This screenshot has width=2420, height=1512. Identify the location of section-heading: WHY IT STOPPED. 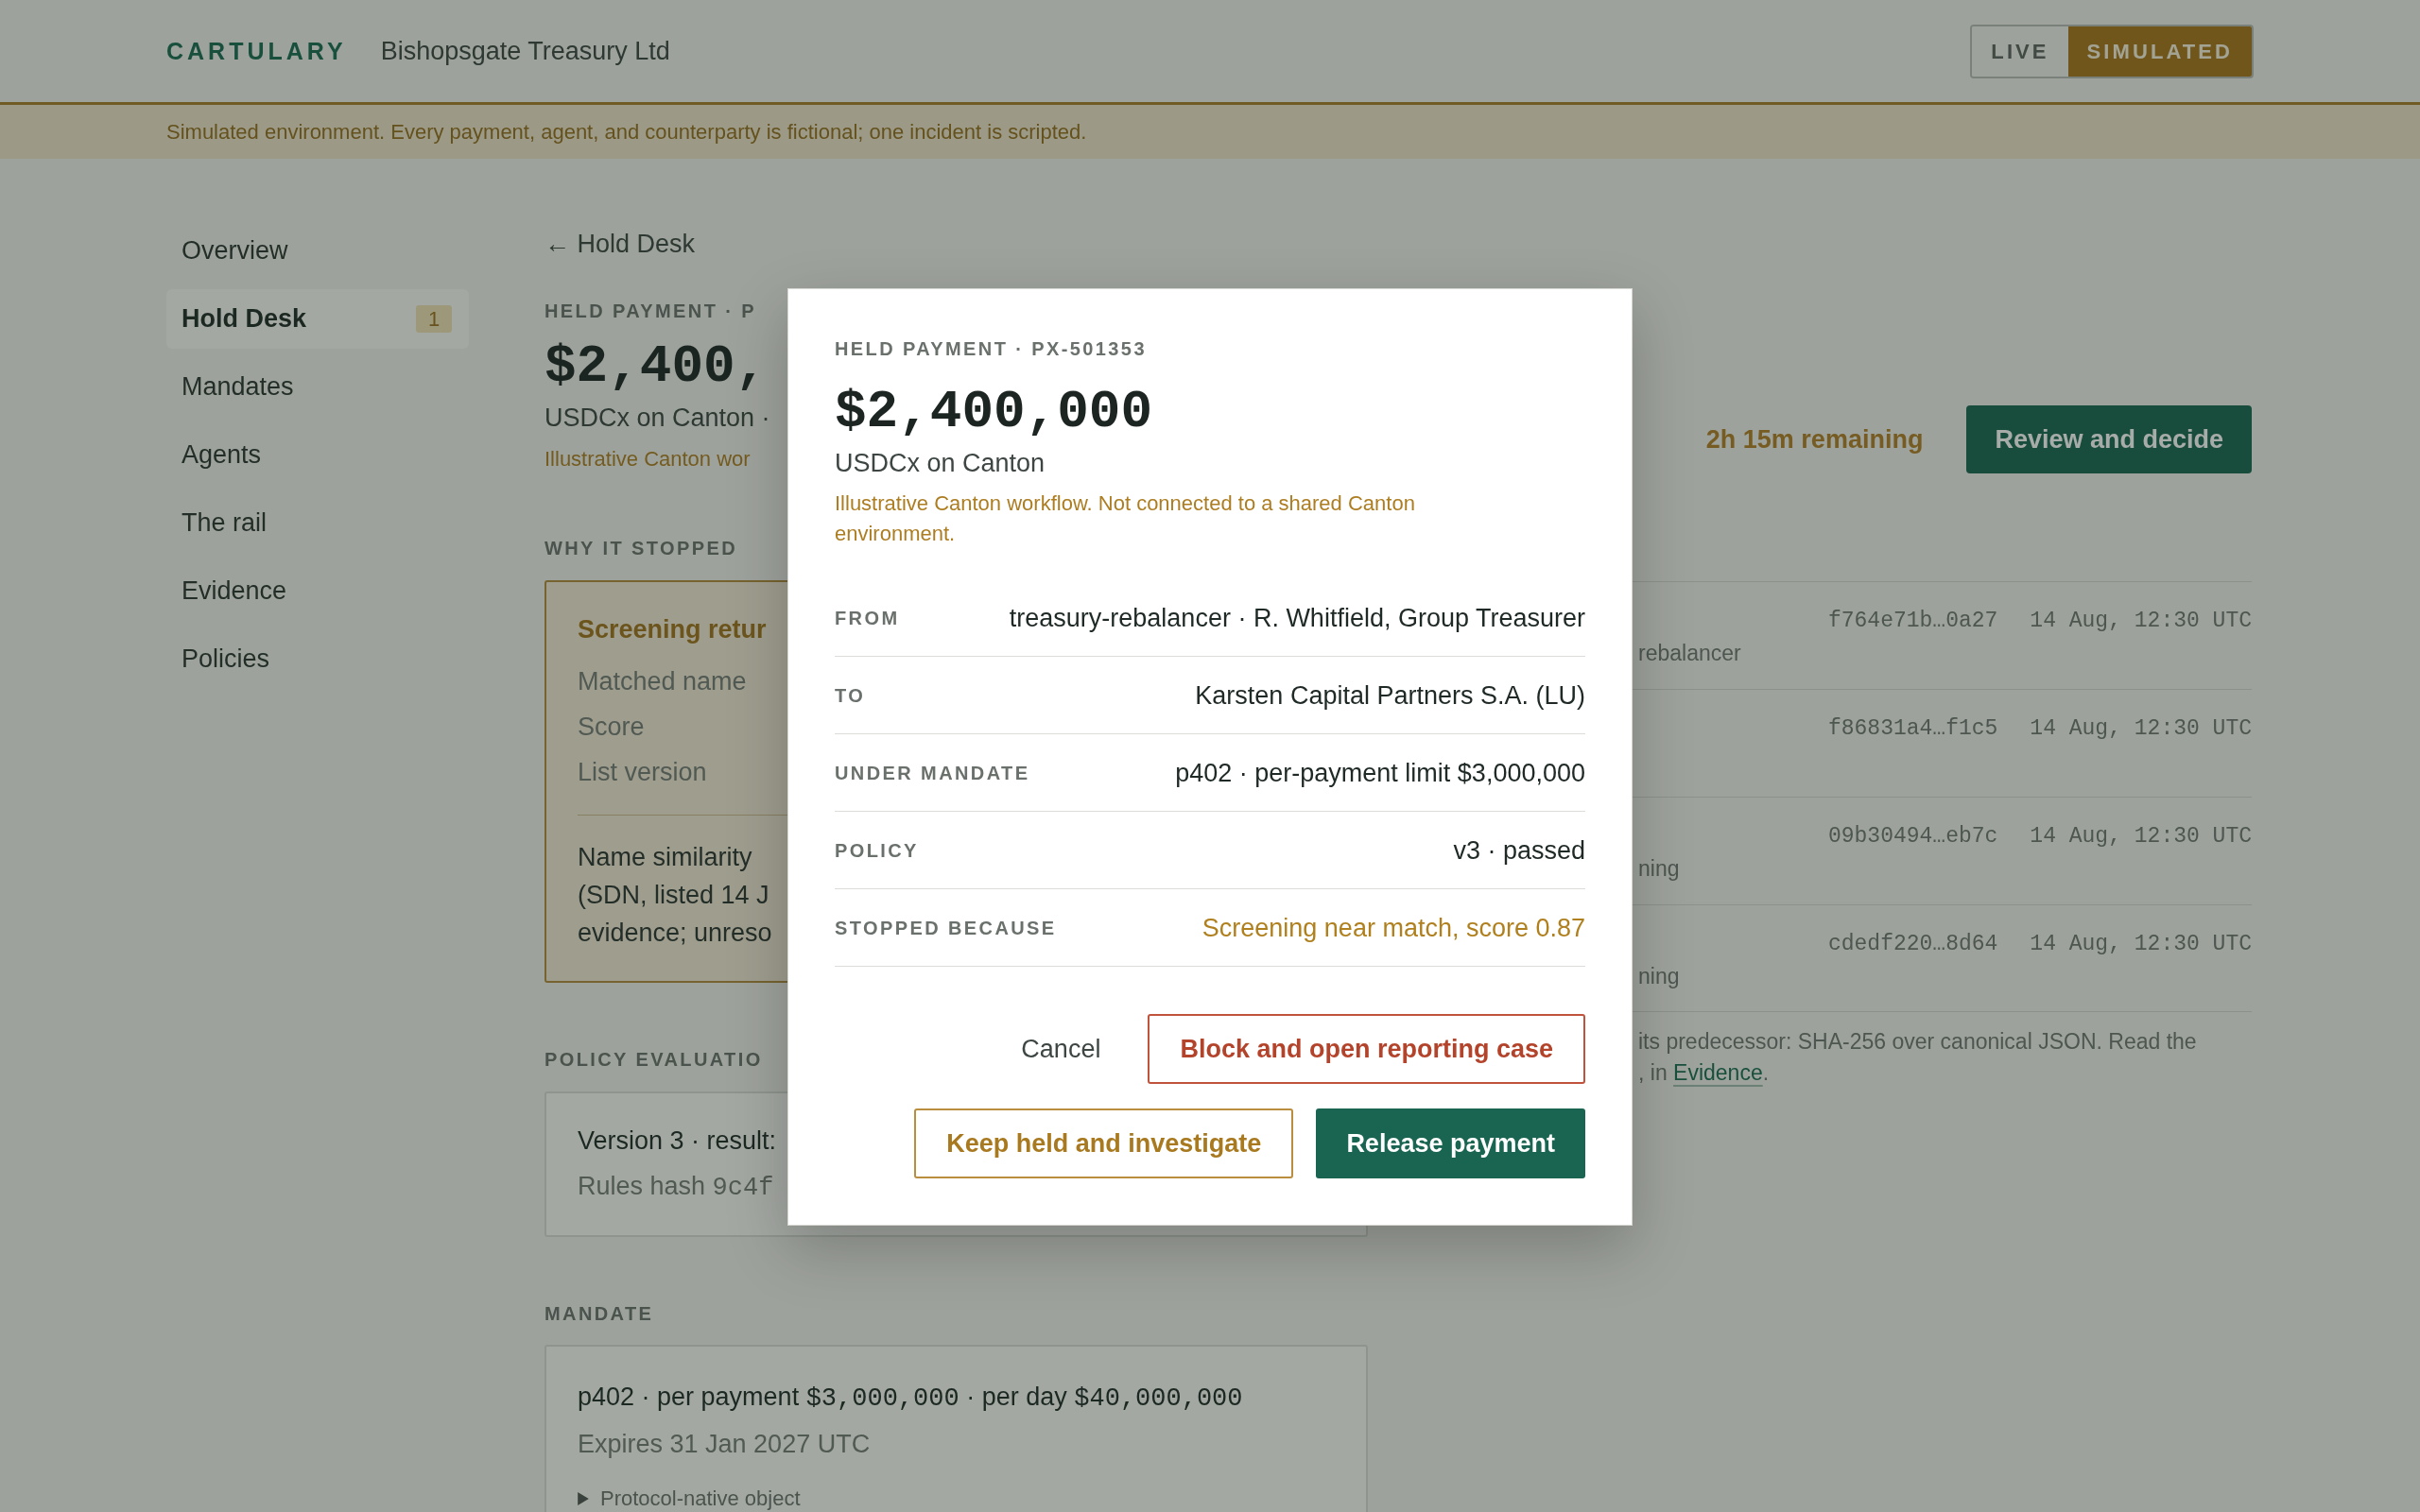
(640, 548).